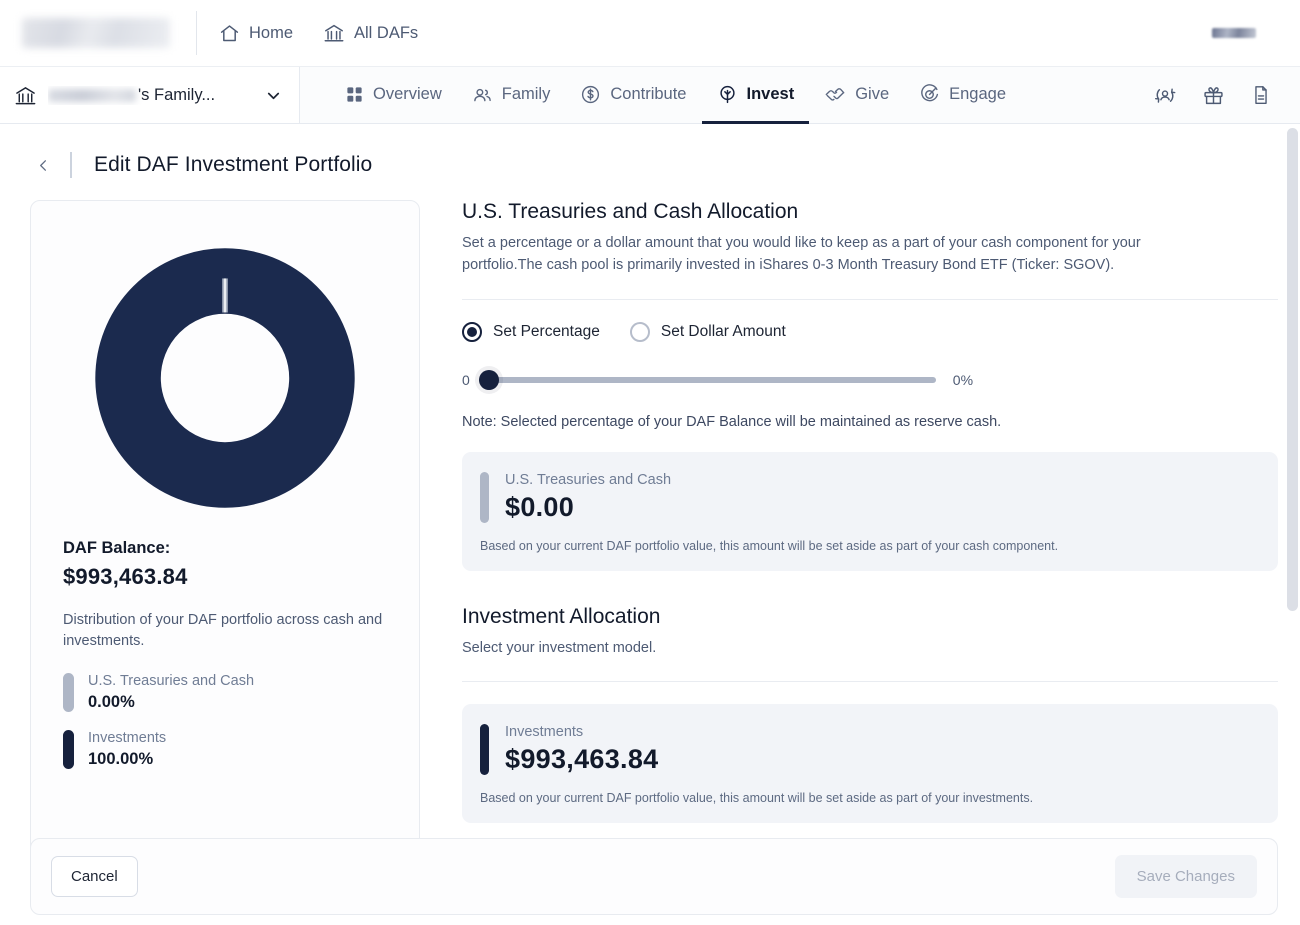 Image resolution: width=1300 pixels, height=925 pixels. I want to click on legend-swatch-cash, so click(68, 693).